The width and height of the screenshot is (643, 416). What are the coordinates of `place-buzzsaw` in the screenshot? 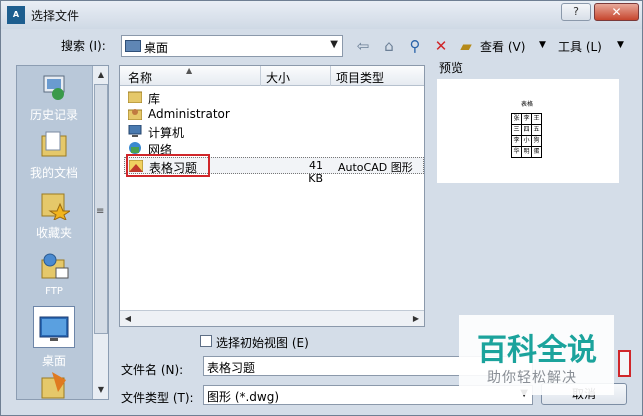 It's located at (54, 384).